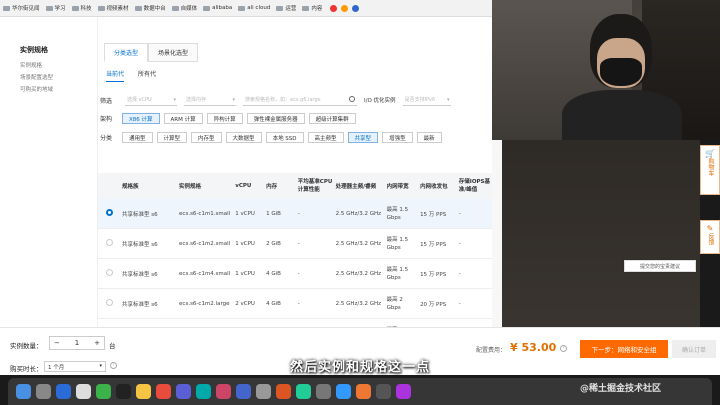 This screenshot has height=405, width=720. What do you see at coordinates (143, 391) in the screenshot?
I see `notes-icon` at bounding box center [143, 391].